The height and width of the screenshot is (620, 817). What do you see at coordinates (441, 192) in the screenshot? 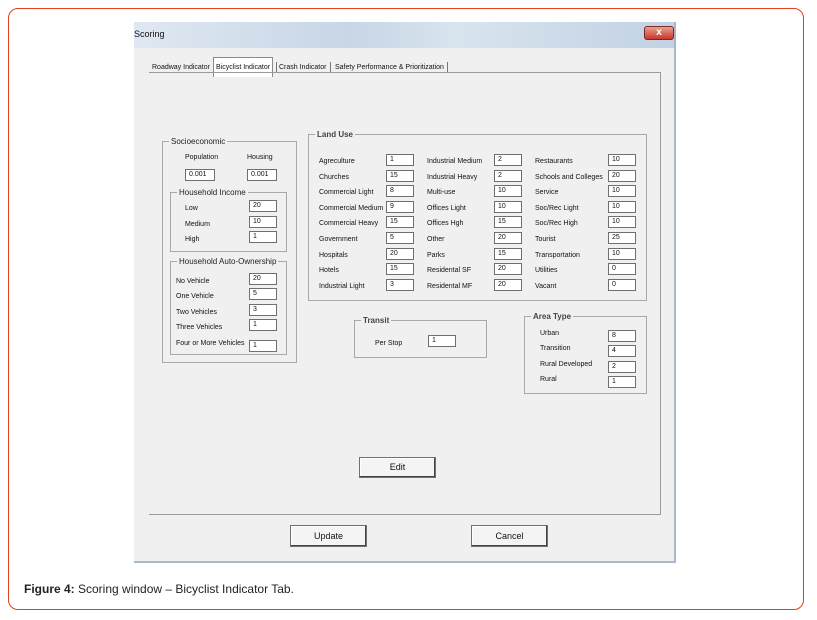
I see `land-use-label: Multi-use` at bounding box center [441, 192].